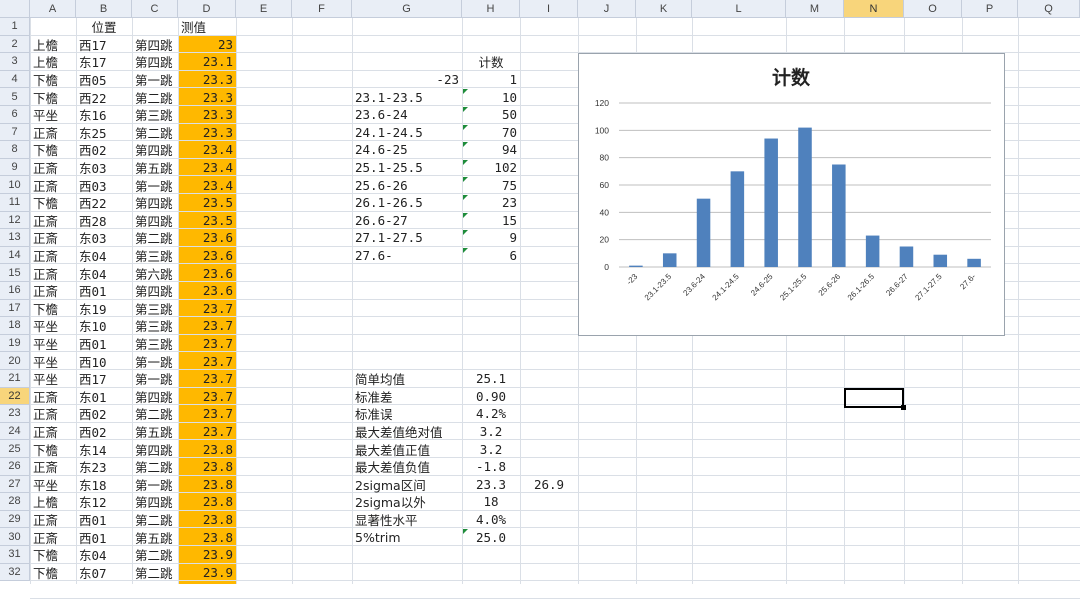  What do you see at coordinates (15, 220) in the screenshot?
I see `row-header-12: 12` at bounding box center [15, 220].